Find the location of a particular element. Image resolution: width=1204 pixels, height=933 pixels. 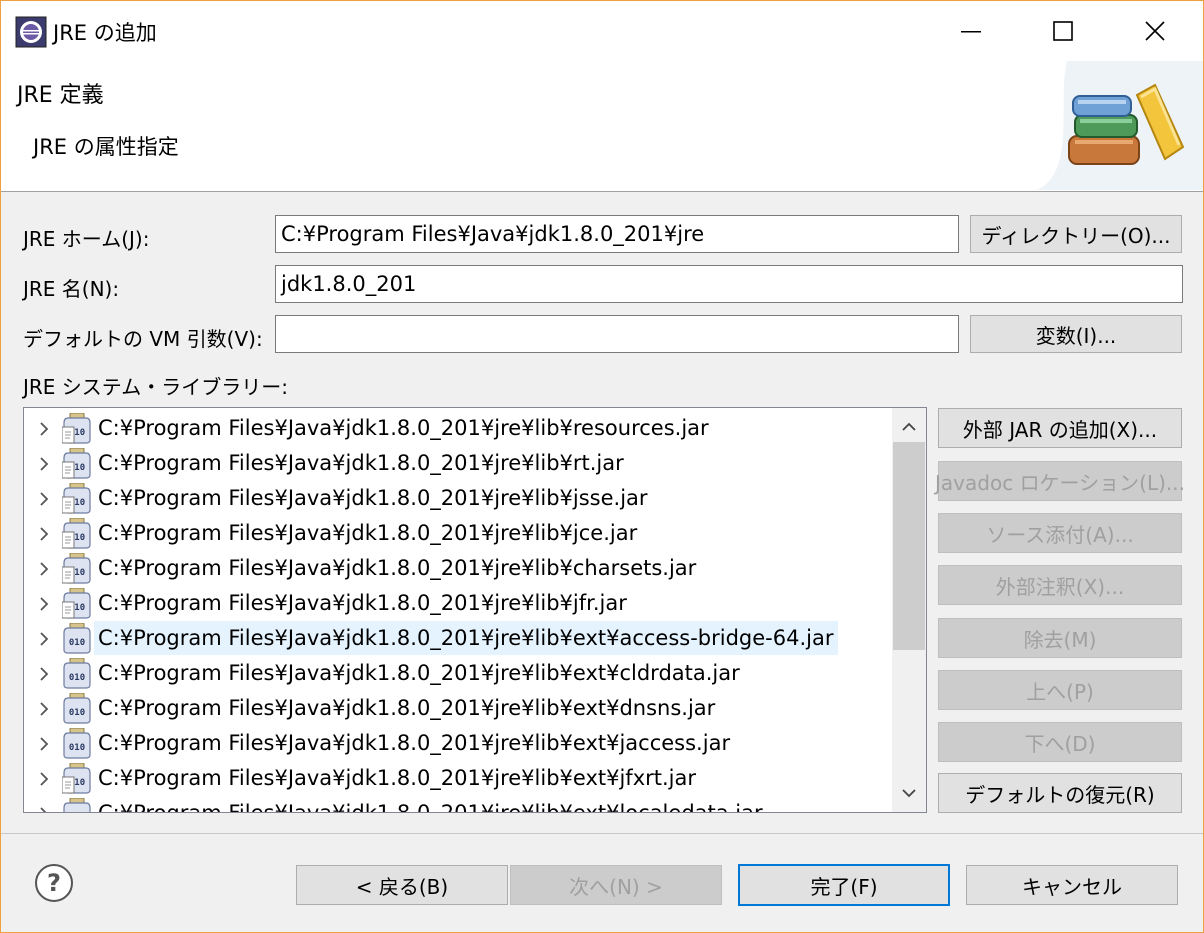

vertical-scrollbar is located at coordinates (909, 610).